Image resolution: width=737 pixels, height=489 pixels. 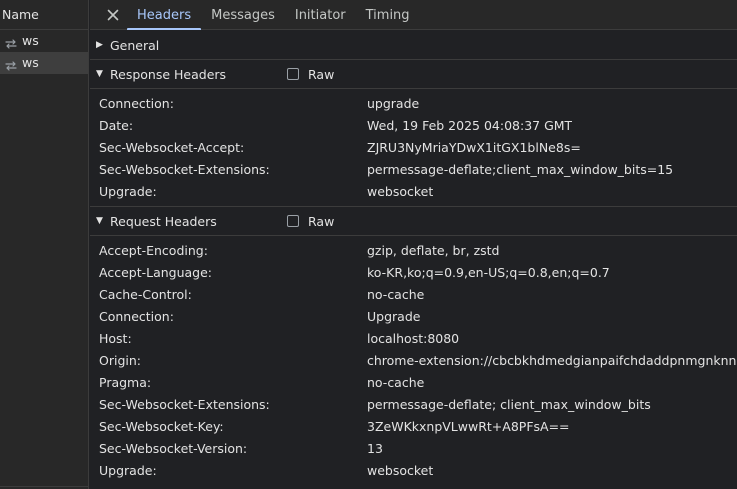 I want to click on header-value: localhost:8080, so click(x=413, y=338).